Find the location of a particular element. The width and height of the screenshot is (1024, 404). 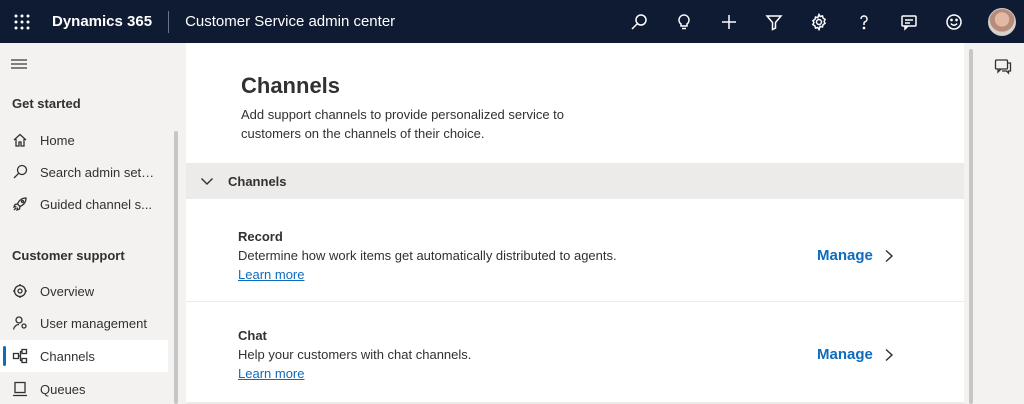

sidebar-item-queues: Queues is located at coordinates (84, 388).